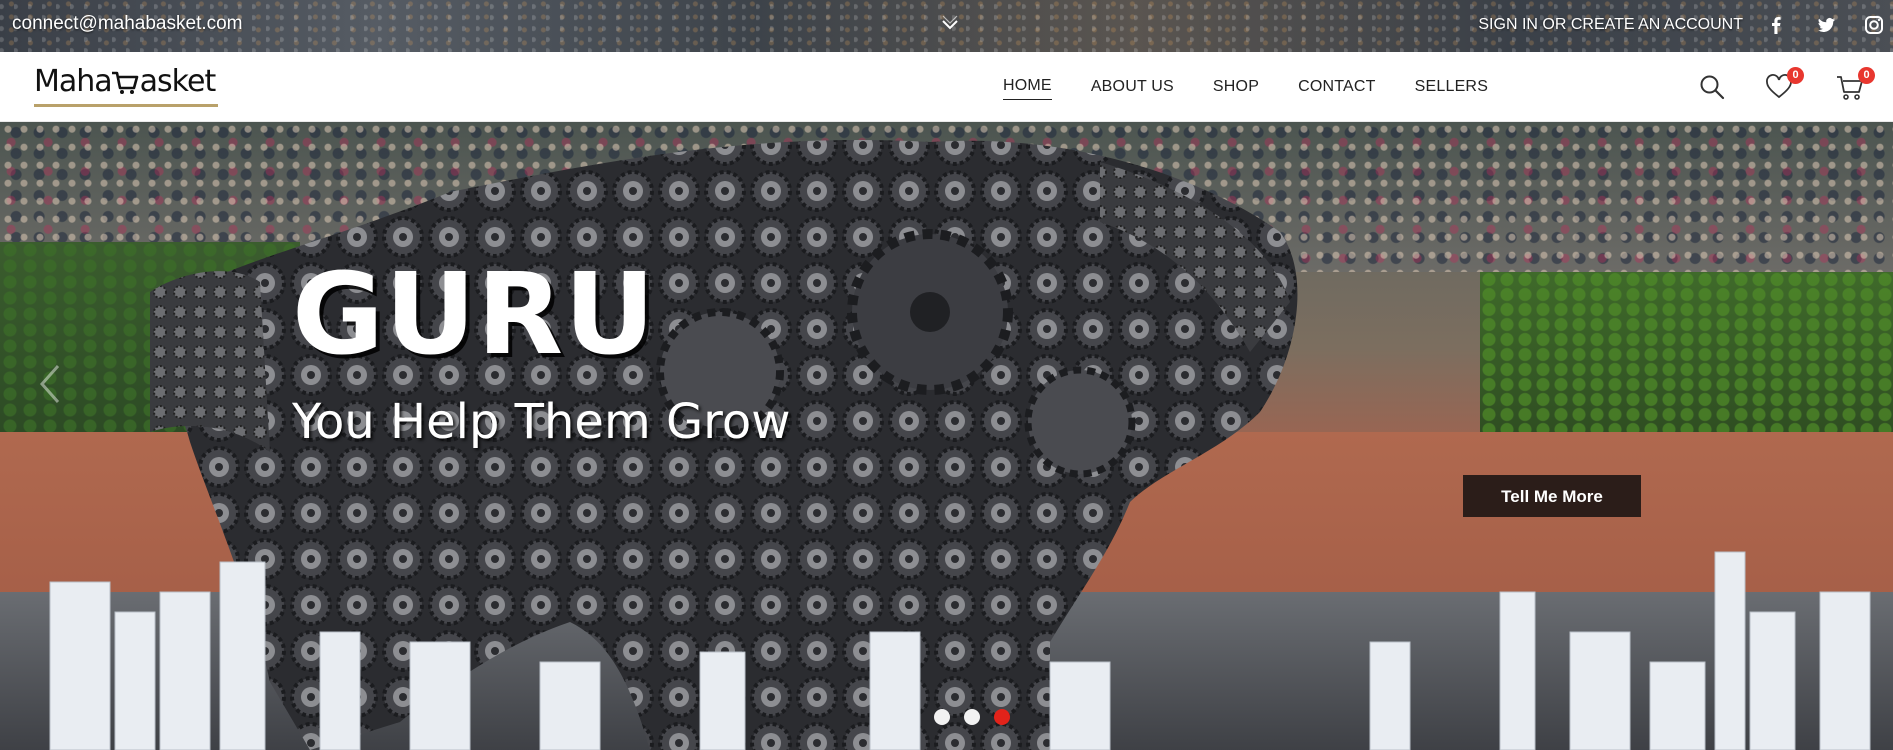  What do you see at coordinates (1795, 75) in the screenshot?
I see `wishlist-count-badge: 0` at bounding box center [1795, 75].